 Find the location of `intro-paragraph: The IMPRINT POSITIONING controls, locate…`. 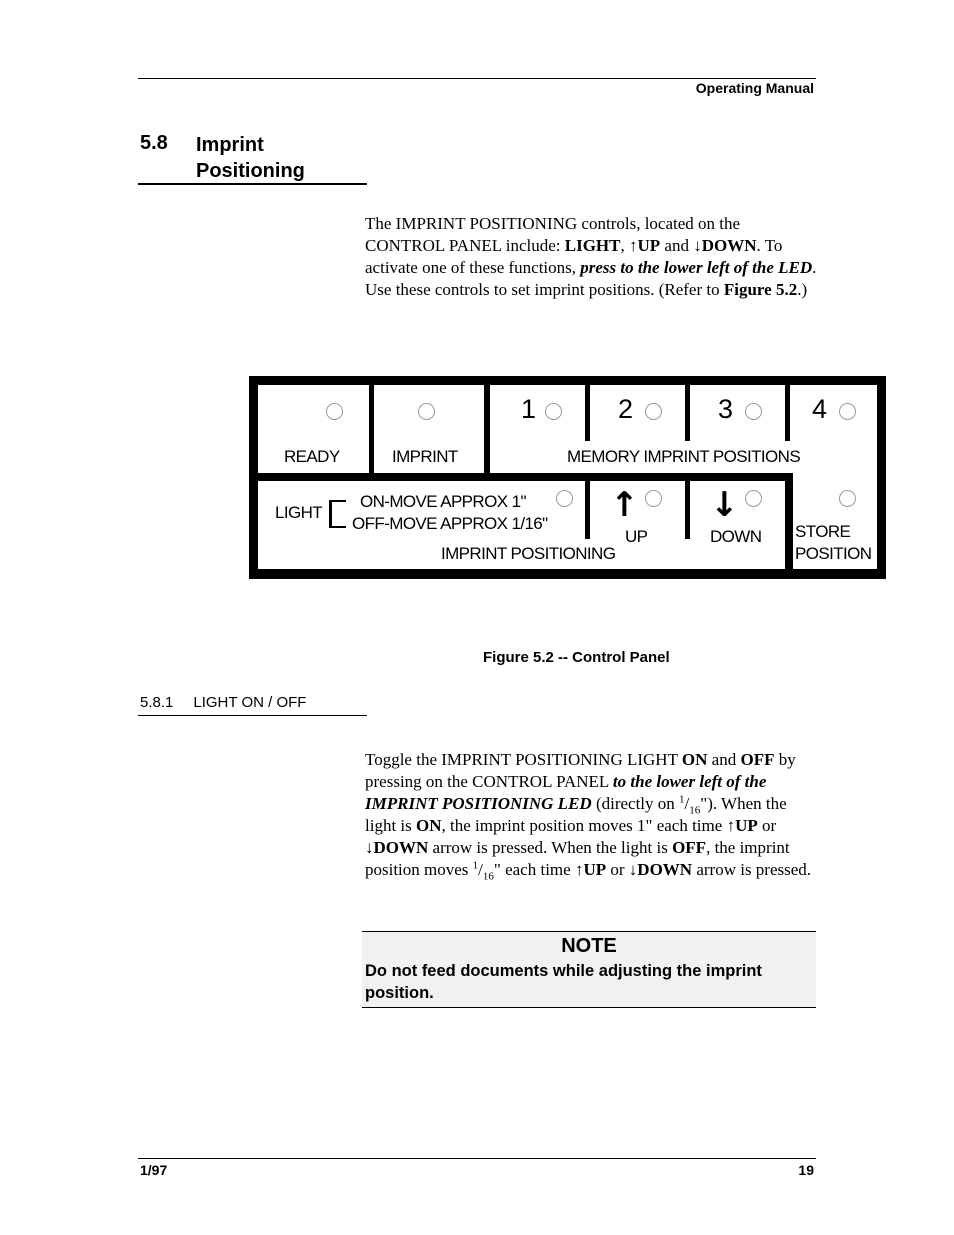

intro-paragraph: The IMPRINT POSITIONING controls, locate… is located at coordinates (591, 257).